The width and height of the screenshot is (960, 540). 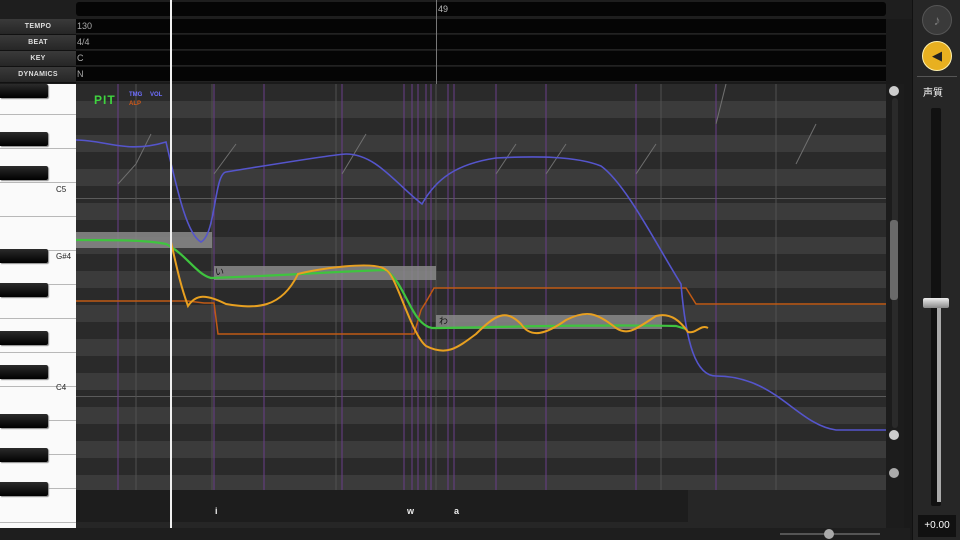 What do you see at coordinates (933, 93) in the screenshot?
I see `voice-quality-label: 声質` at bounding box center [933, 93].